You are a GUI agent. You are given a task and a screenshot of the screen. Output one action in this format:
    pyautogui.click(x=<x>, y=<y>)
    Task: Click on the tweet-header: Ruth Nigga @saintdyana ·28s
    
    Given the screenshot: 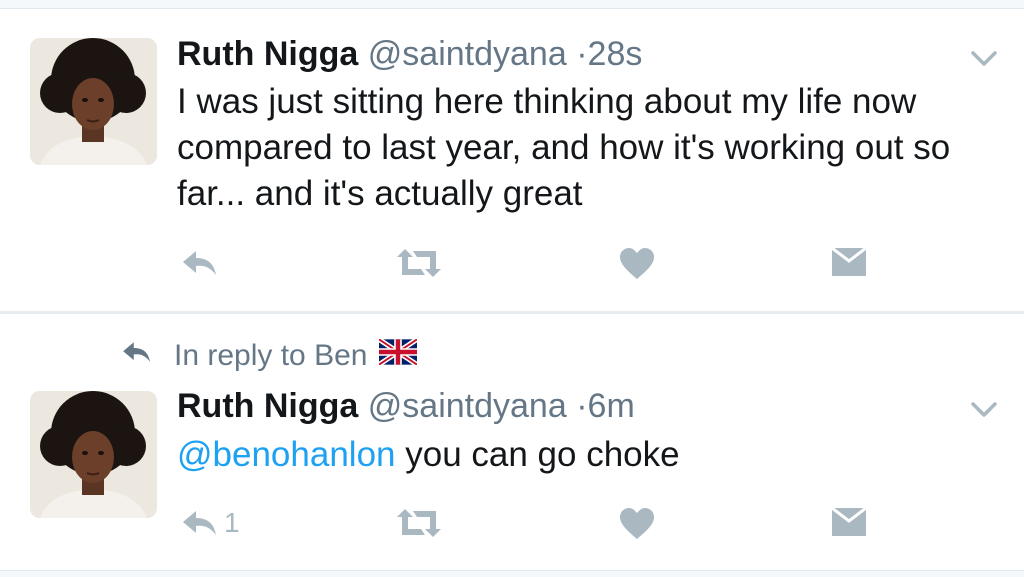 What is the action you would take?
    pyautogui.click(x=409, y=54)
    